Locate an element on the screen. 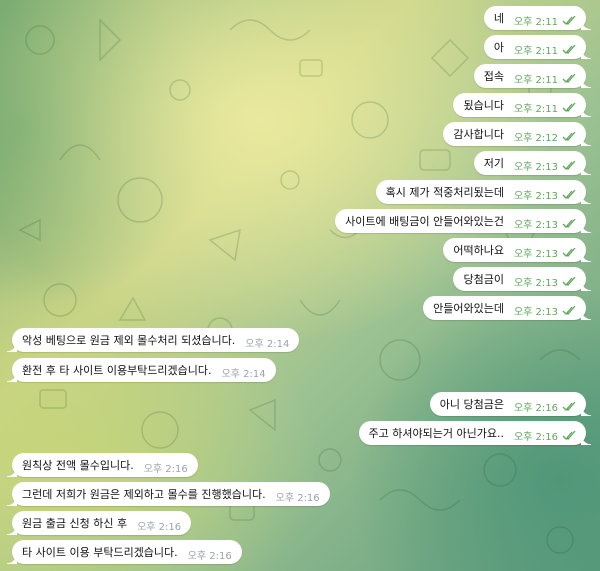 The width and height of the screenshot is (600, 571). message-bubble-outgoing: 혹시 제가 적중처리됬는데 오후 2:13 is located at coordinates (483, 192).